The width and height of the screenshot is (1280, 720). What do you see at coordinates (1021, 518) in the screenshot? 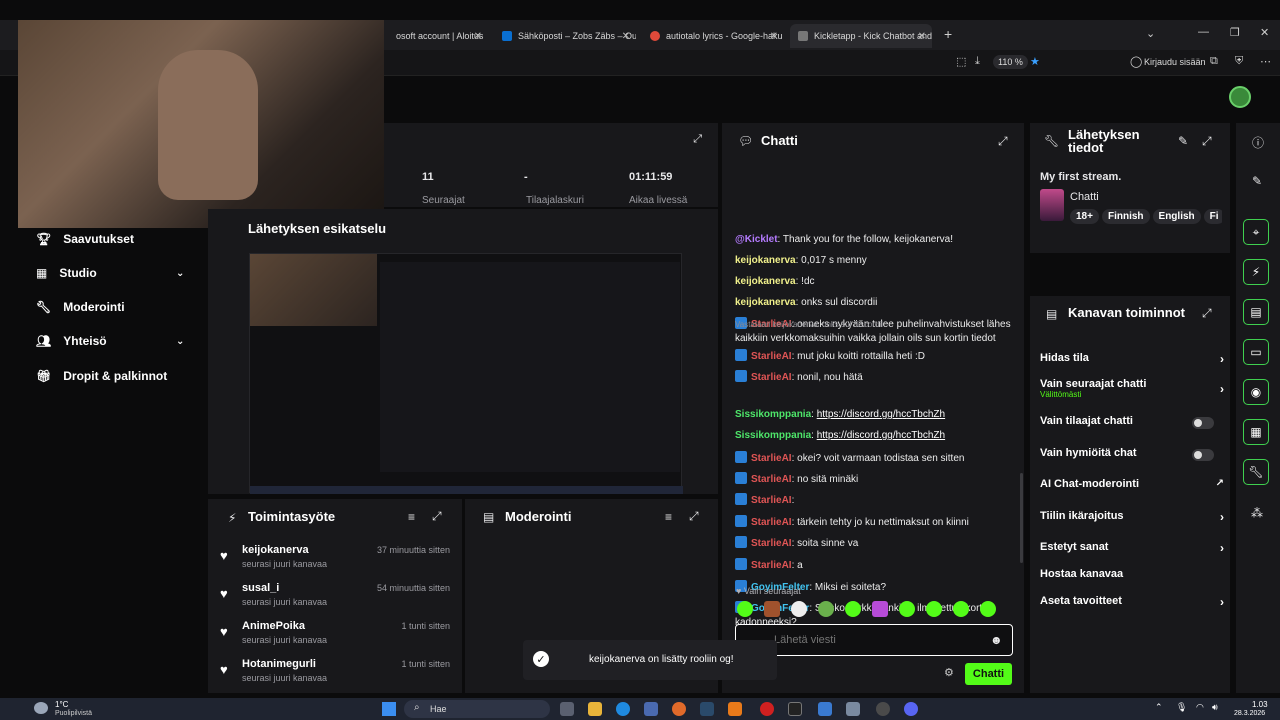
I see `chat-scrollbar` at bounding box center [1021, 518].